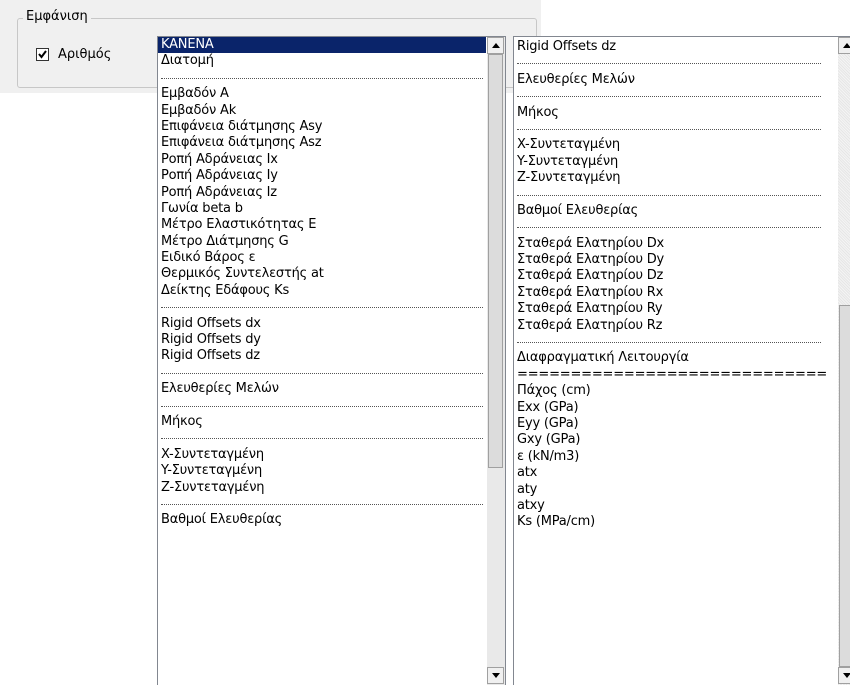  Describe the element at coordinates (322, 324) in the screenshot. I see `list-item: Rigid Offsets dx` at that location.